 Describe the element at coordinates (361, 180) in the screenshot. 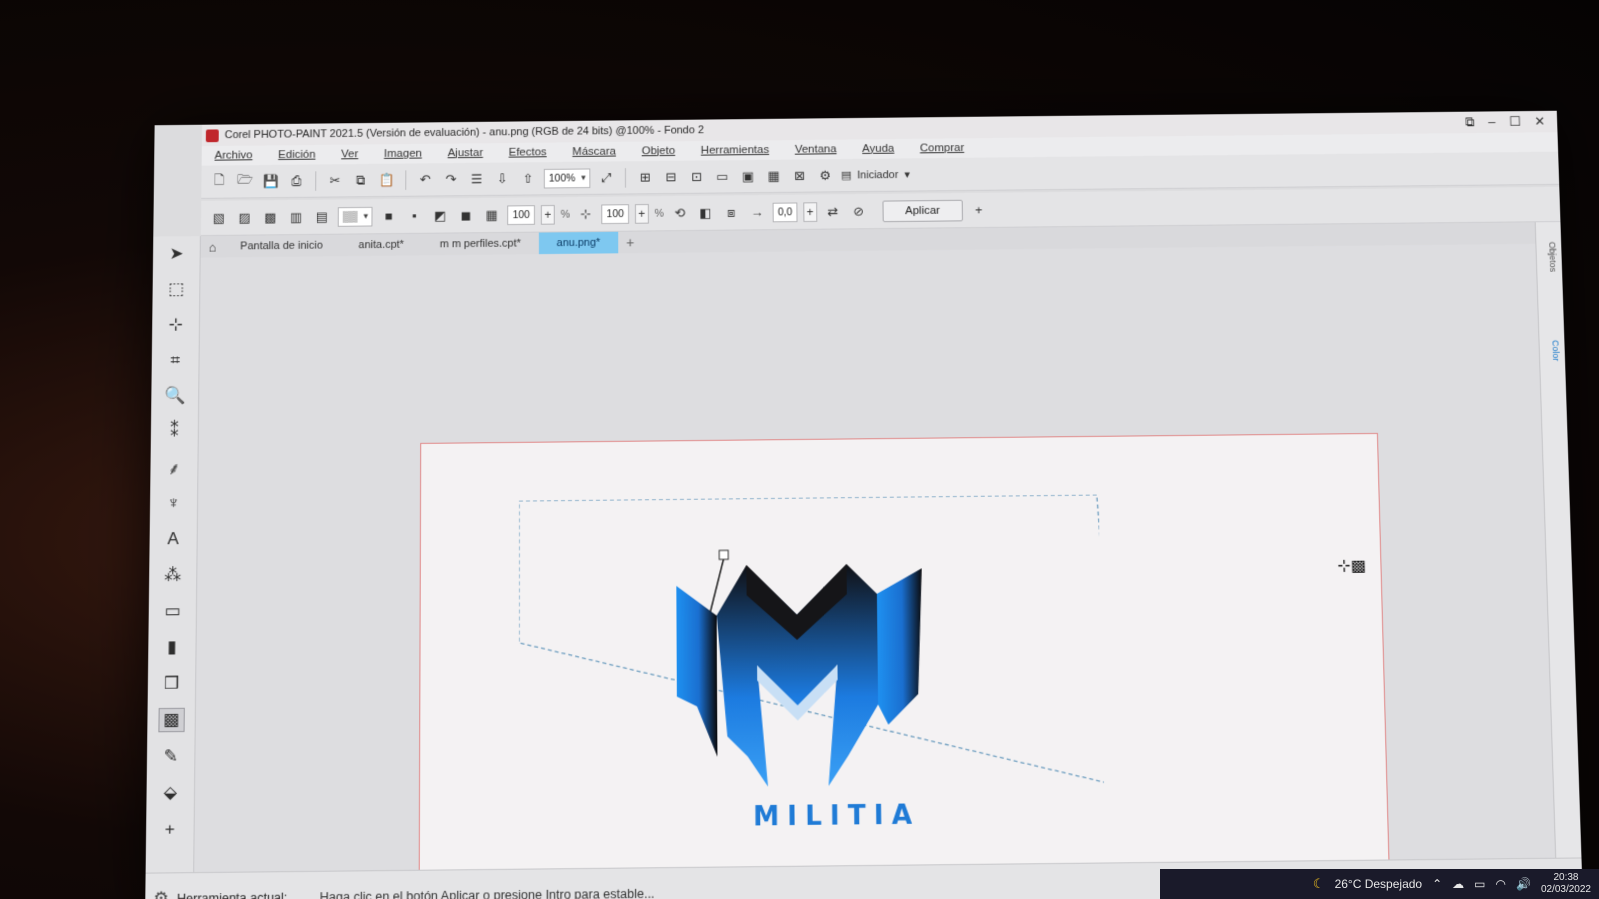

I see `copy-icon: ⧉` at that location.